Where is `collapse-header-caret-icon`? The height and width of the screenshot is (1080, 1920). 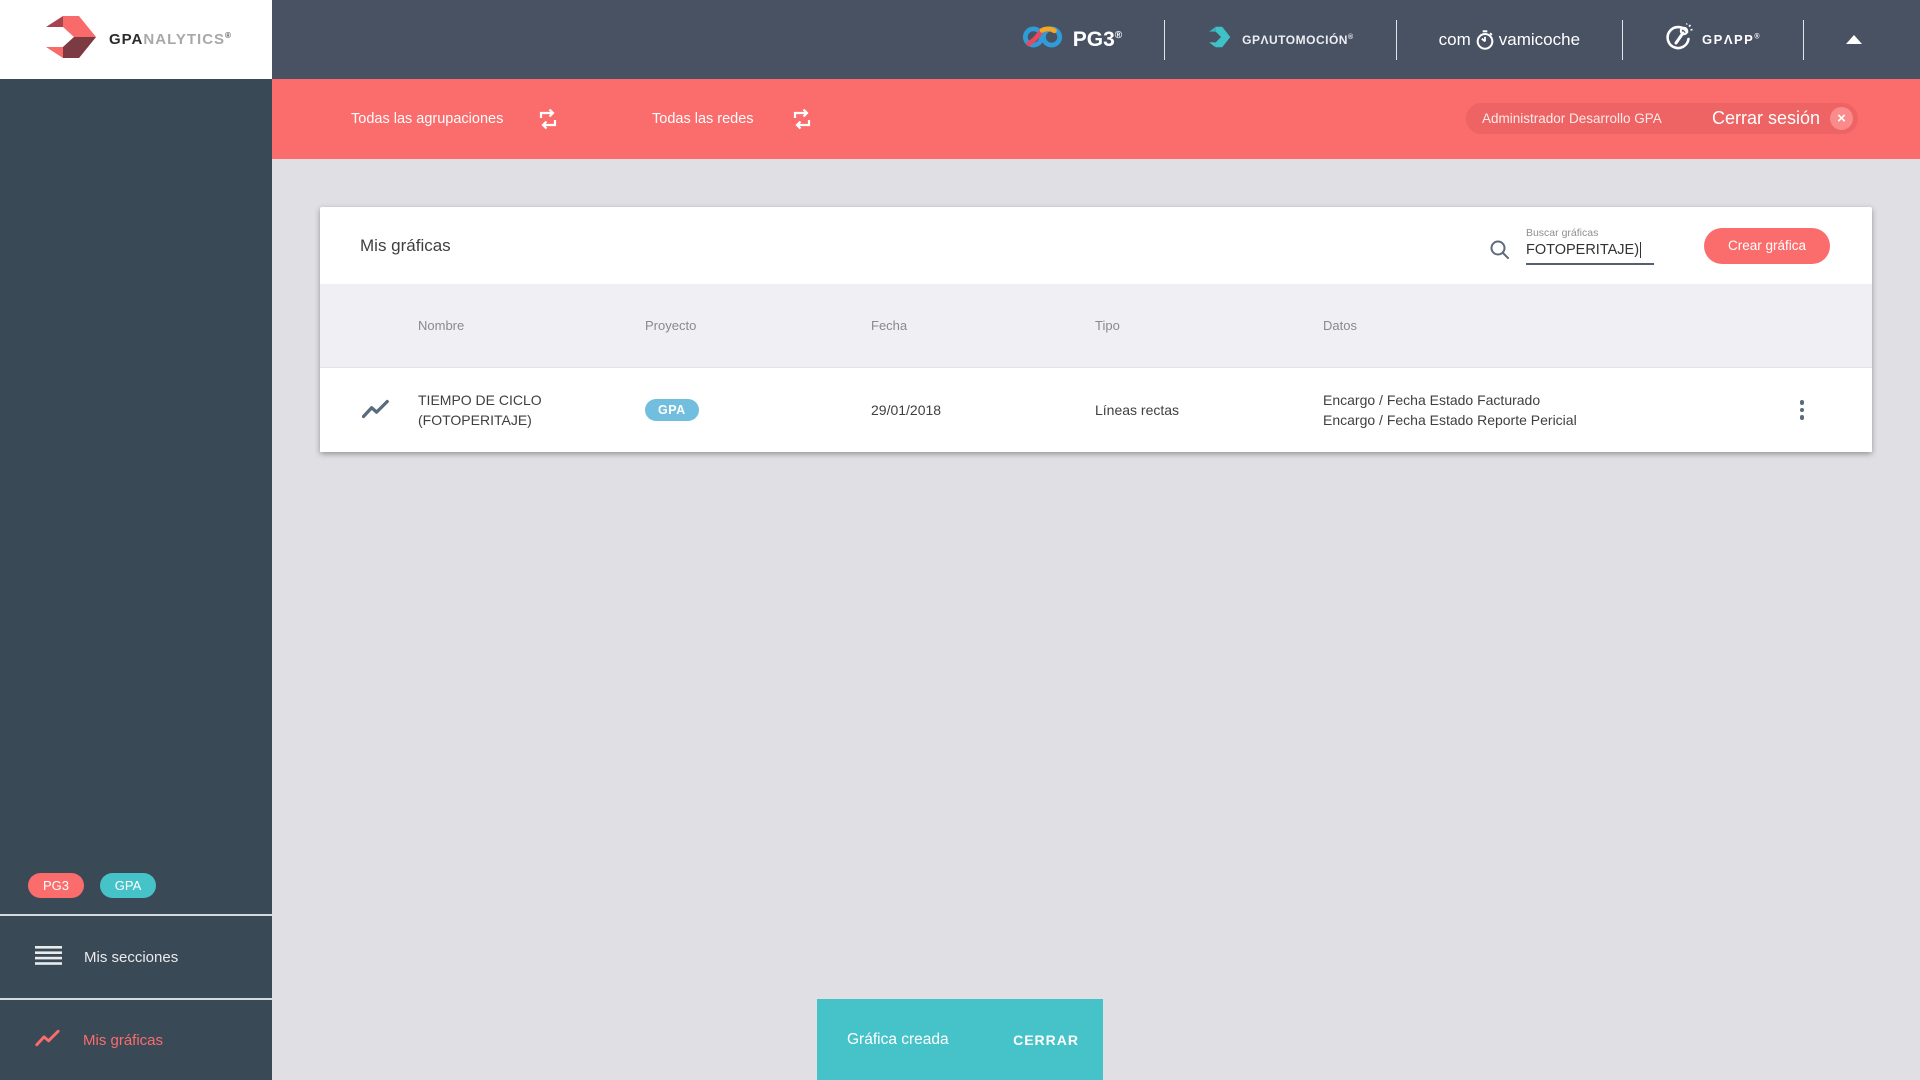
collapse-header-caret-icon is located at coordinates (1854, 39).